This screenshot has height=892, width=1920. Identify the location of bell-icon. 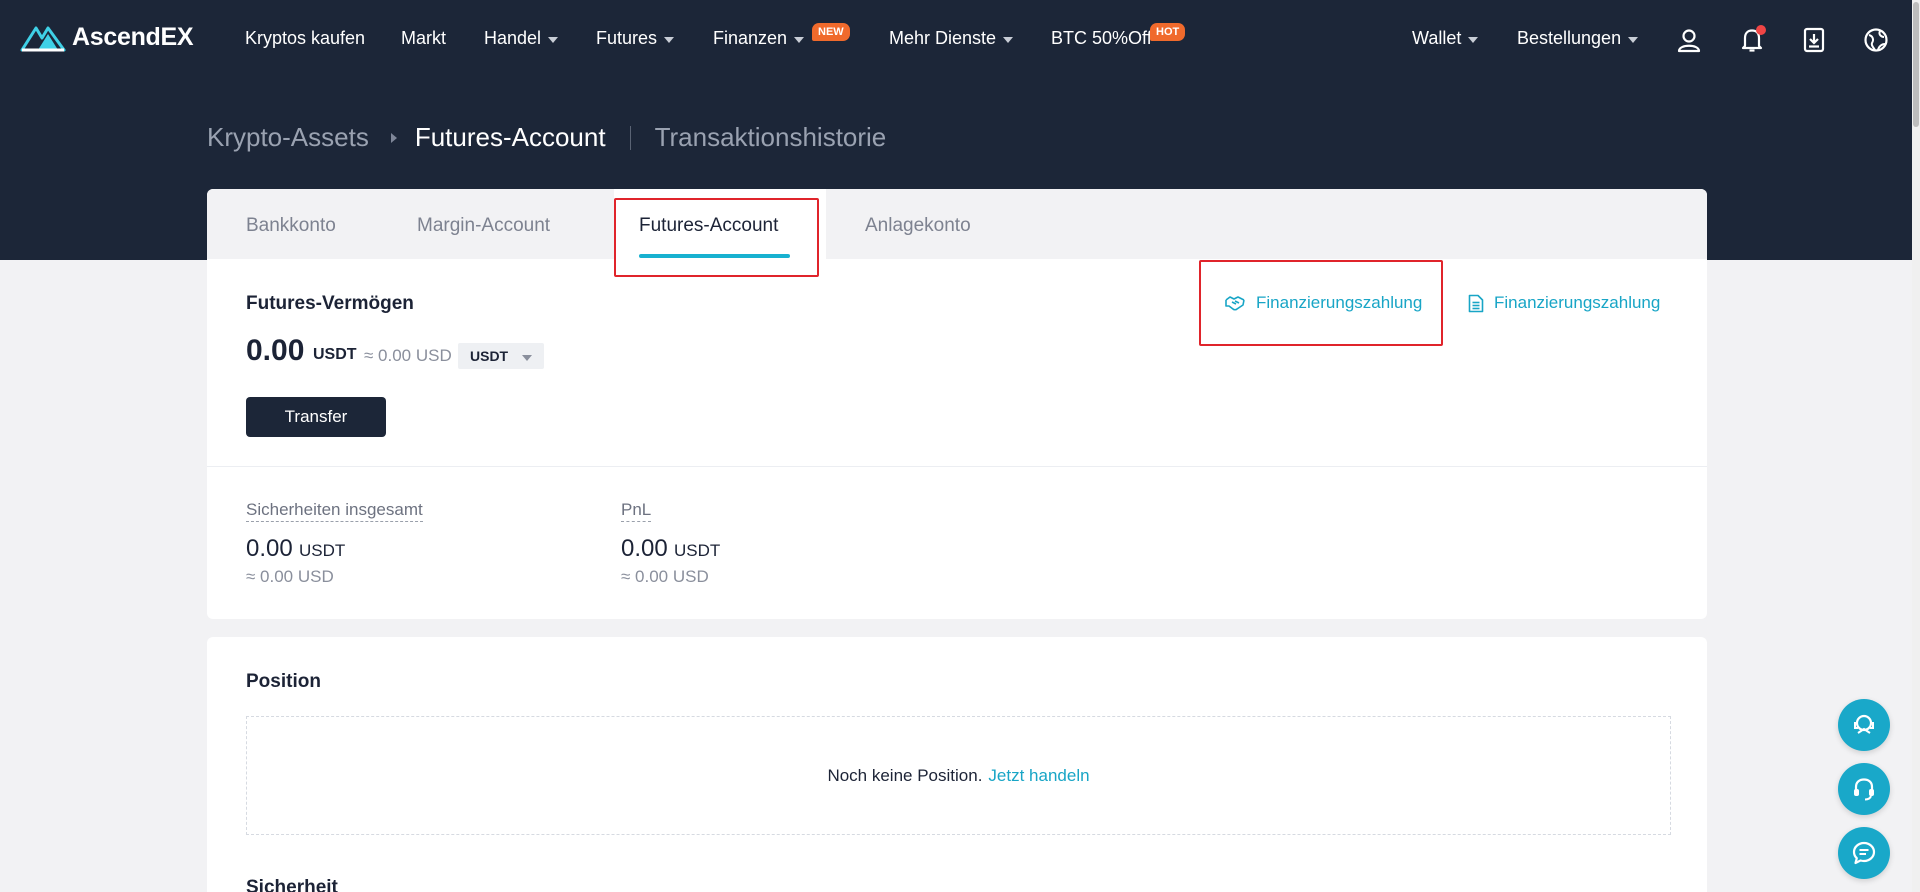
(1752, 40).